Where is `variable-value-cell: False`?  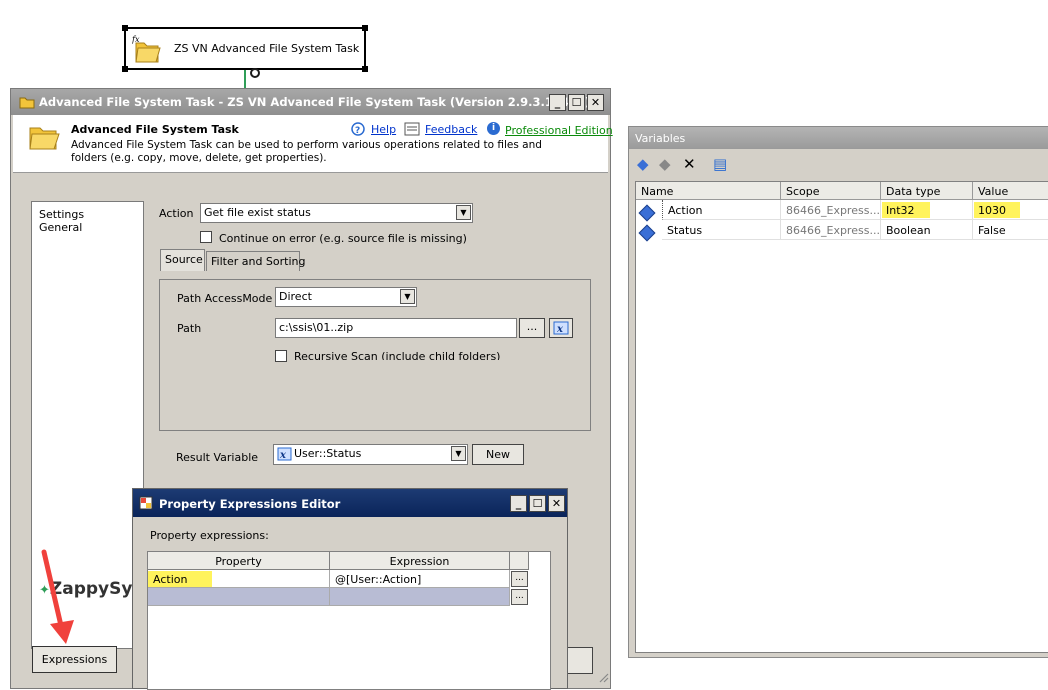 variable-value-cell: False is located at coordinates (1010, 230).